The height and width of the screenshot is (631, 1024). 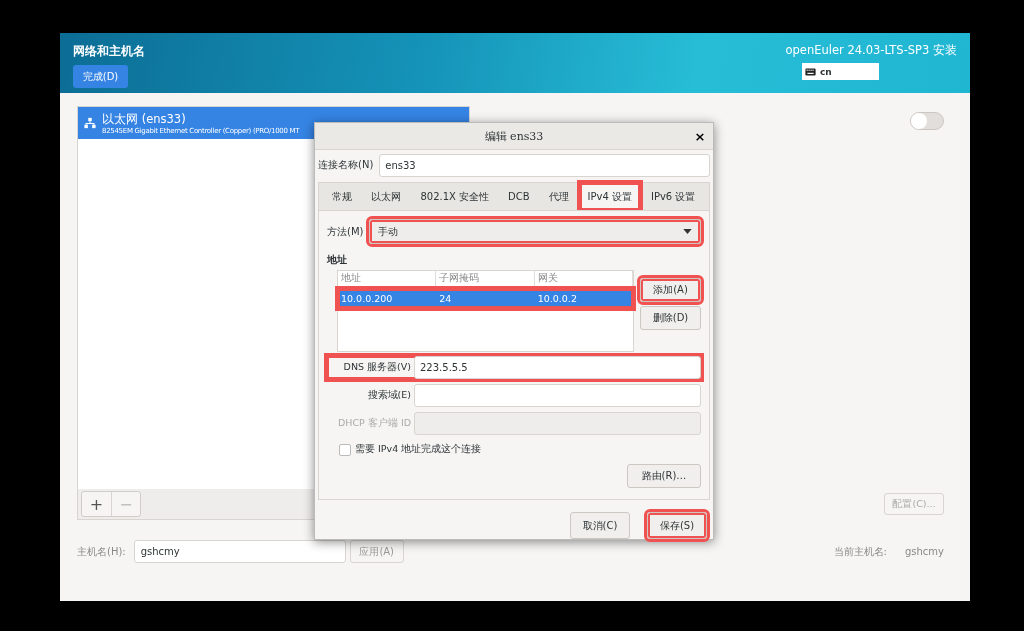 What do you see at coordinates (558, 196) in the screenshot?
I see `settings-tab: 代理` at bounding box center [558, 196].